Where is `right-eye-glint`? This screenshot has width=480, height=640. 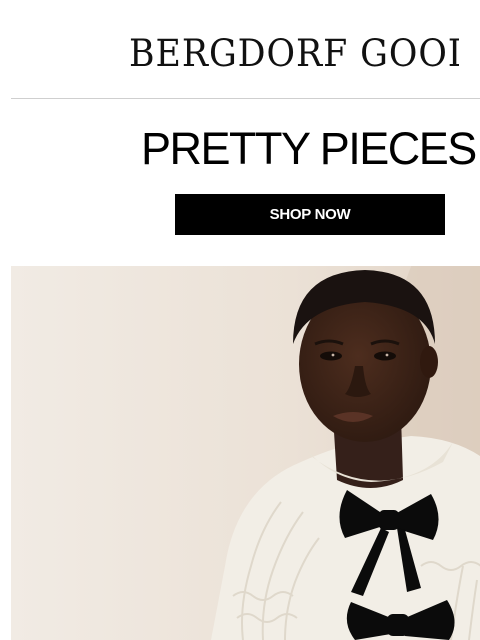 right-eye-glint is located at coordinates (387, 355).